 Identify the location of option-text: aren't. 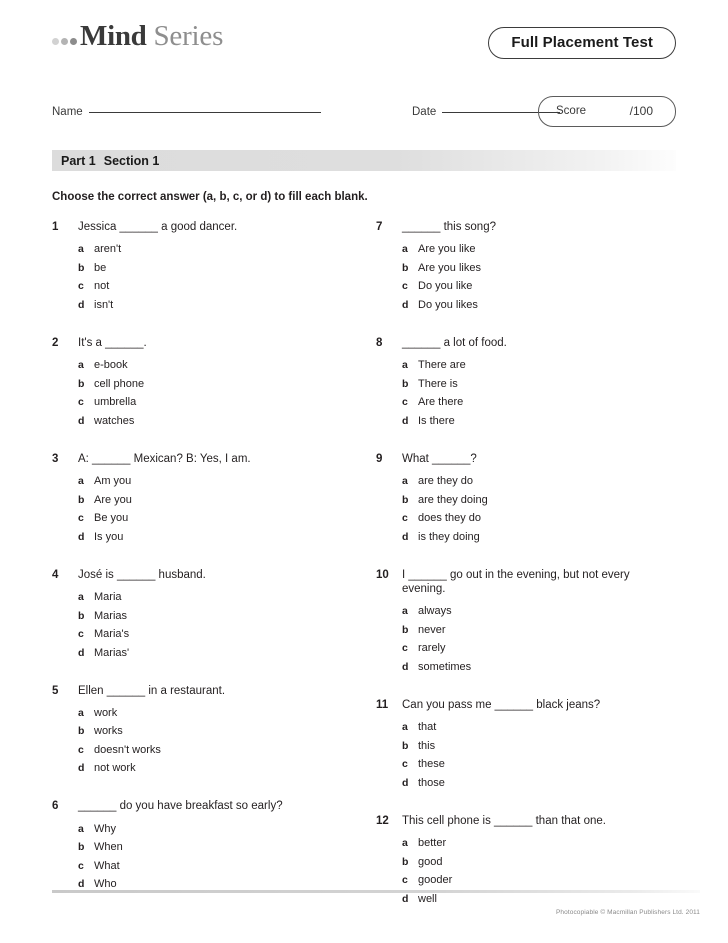
(108, 249).